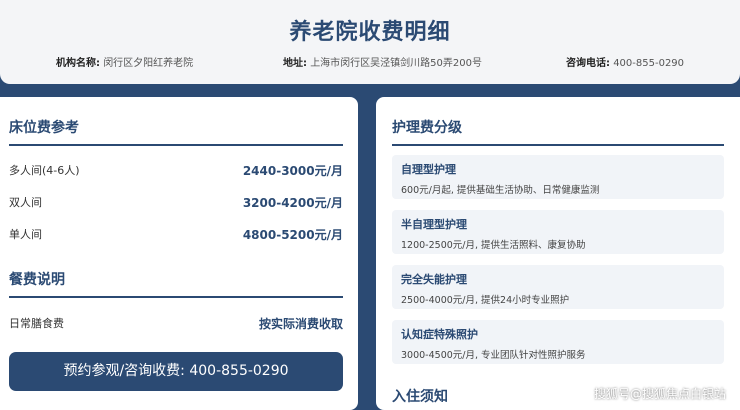 This screenshot has width=740, height=410. I want to click on fee-row-value: 3200-4200元/月, so click(292, 202).